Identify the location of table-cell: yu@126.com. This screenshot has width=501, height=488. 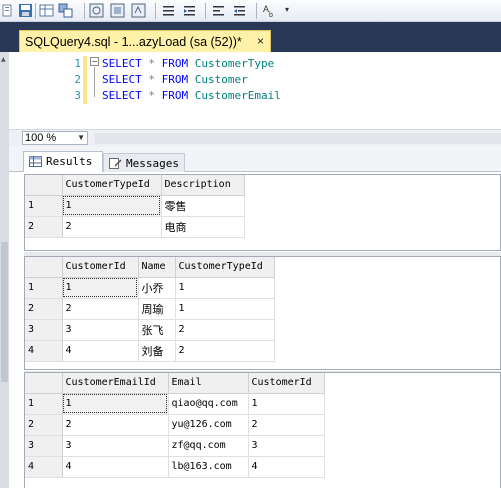
(208, 425).